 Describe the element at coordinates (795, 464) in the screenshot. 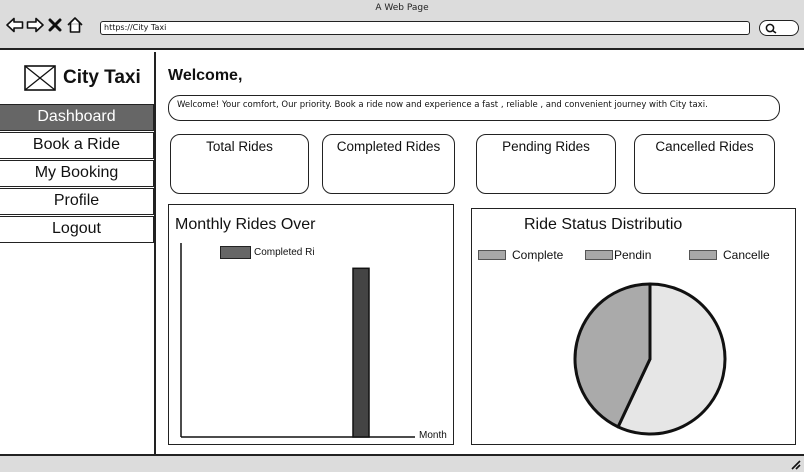

I see `resize-grip-icon` at that location.